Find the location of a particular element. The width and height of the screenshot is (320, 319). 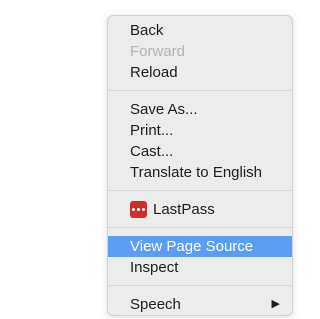

menu-item-label: LastPass is located at coordinates (184, 209).